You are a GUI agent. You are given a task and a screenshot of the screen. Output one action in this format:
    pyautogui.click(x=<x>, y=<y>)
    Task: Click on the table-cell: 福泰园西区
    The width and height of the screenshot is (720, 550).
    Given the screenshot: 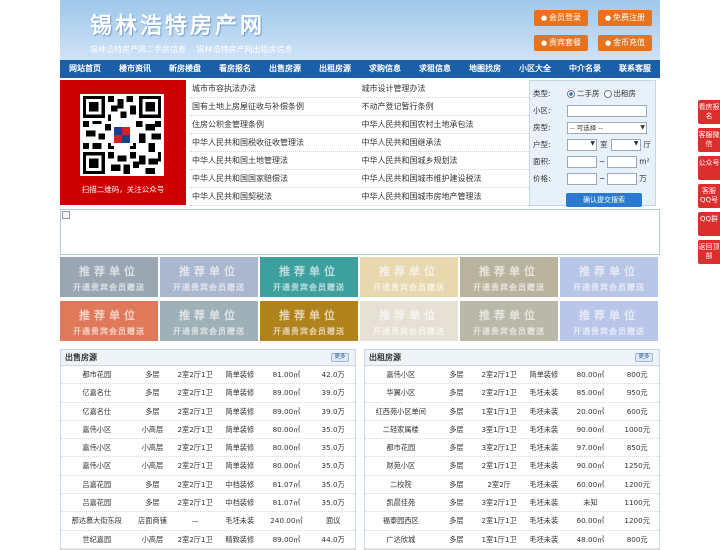 What is the action you would take?
    pyautogui.click(x=401, y=520)
    